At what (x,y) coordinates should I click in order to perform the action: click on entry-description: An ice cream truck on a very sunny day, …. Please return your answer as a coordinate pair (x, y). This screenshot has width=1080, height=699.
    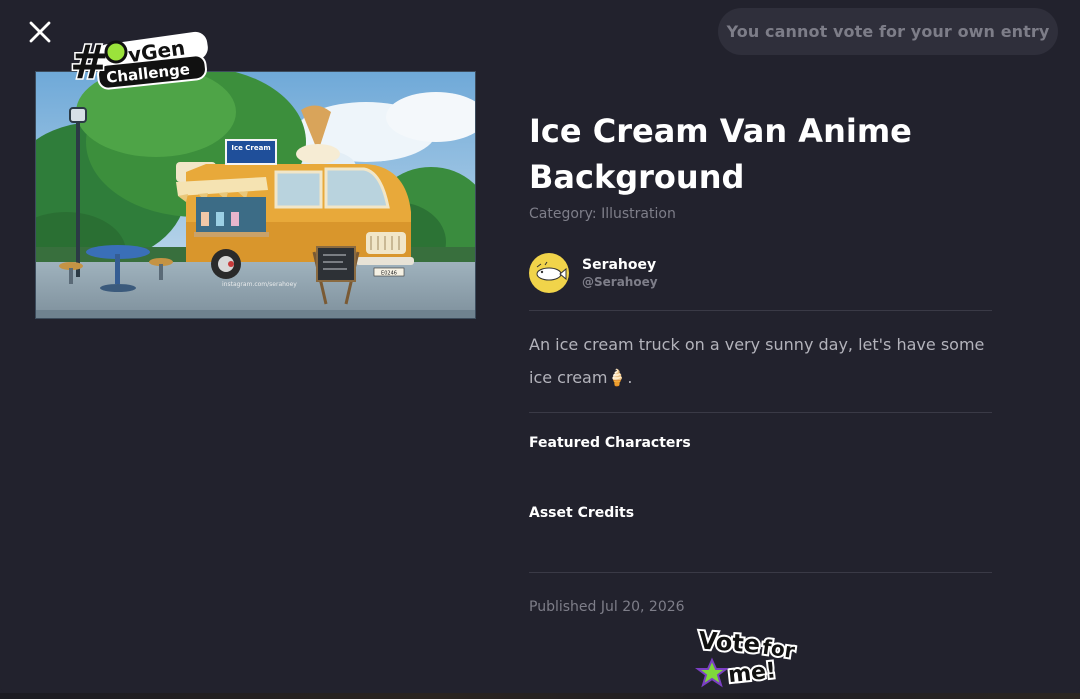
    Looking at the image, I should click on (757, 361).